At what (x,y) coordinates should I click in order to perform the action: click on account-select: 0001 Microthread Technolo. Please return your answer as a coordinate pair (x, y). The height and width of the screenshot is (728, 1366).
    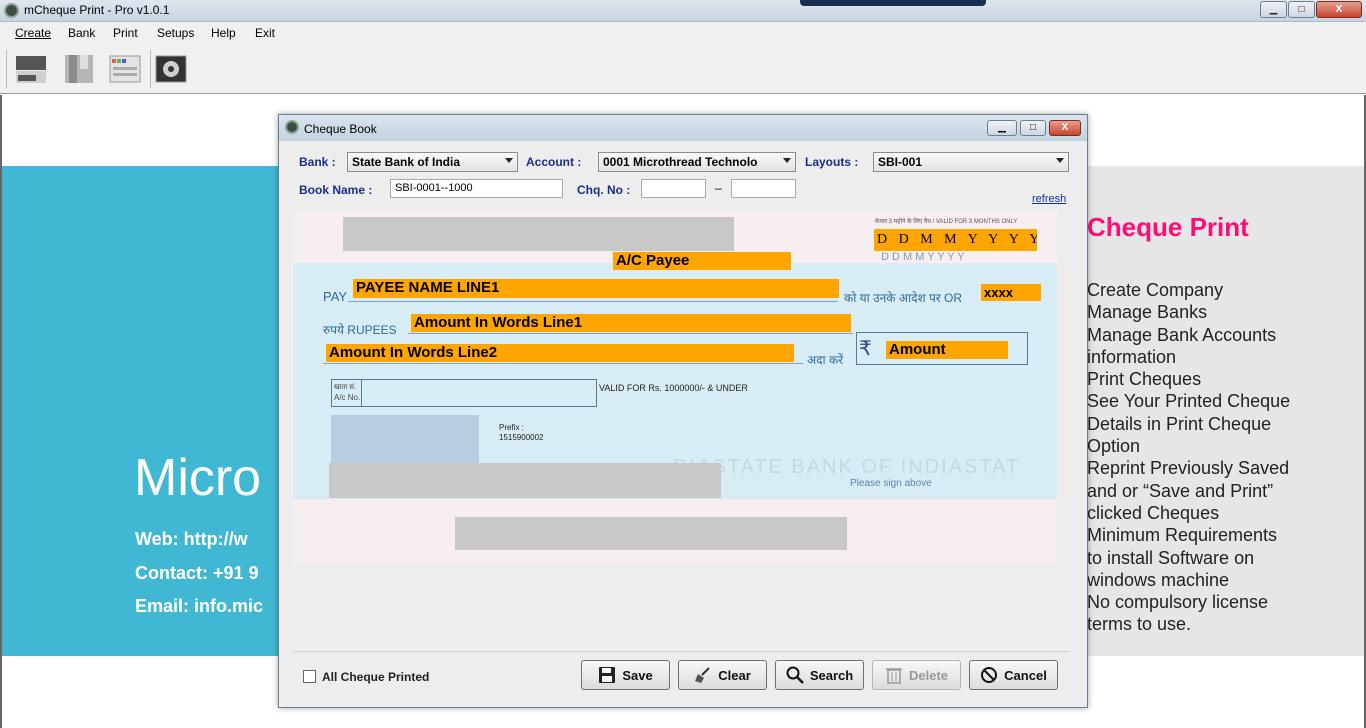
    Looking at the image, I should click on (697, 162).